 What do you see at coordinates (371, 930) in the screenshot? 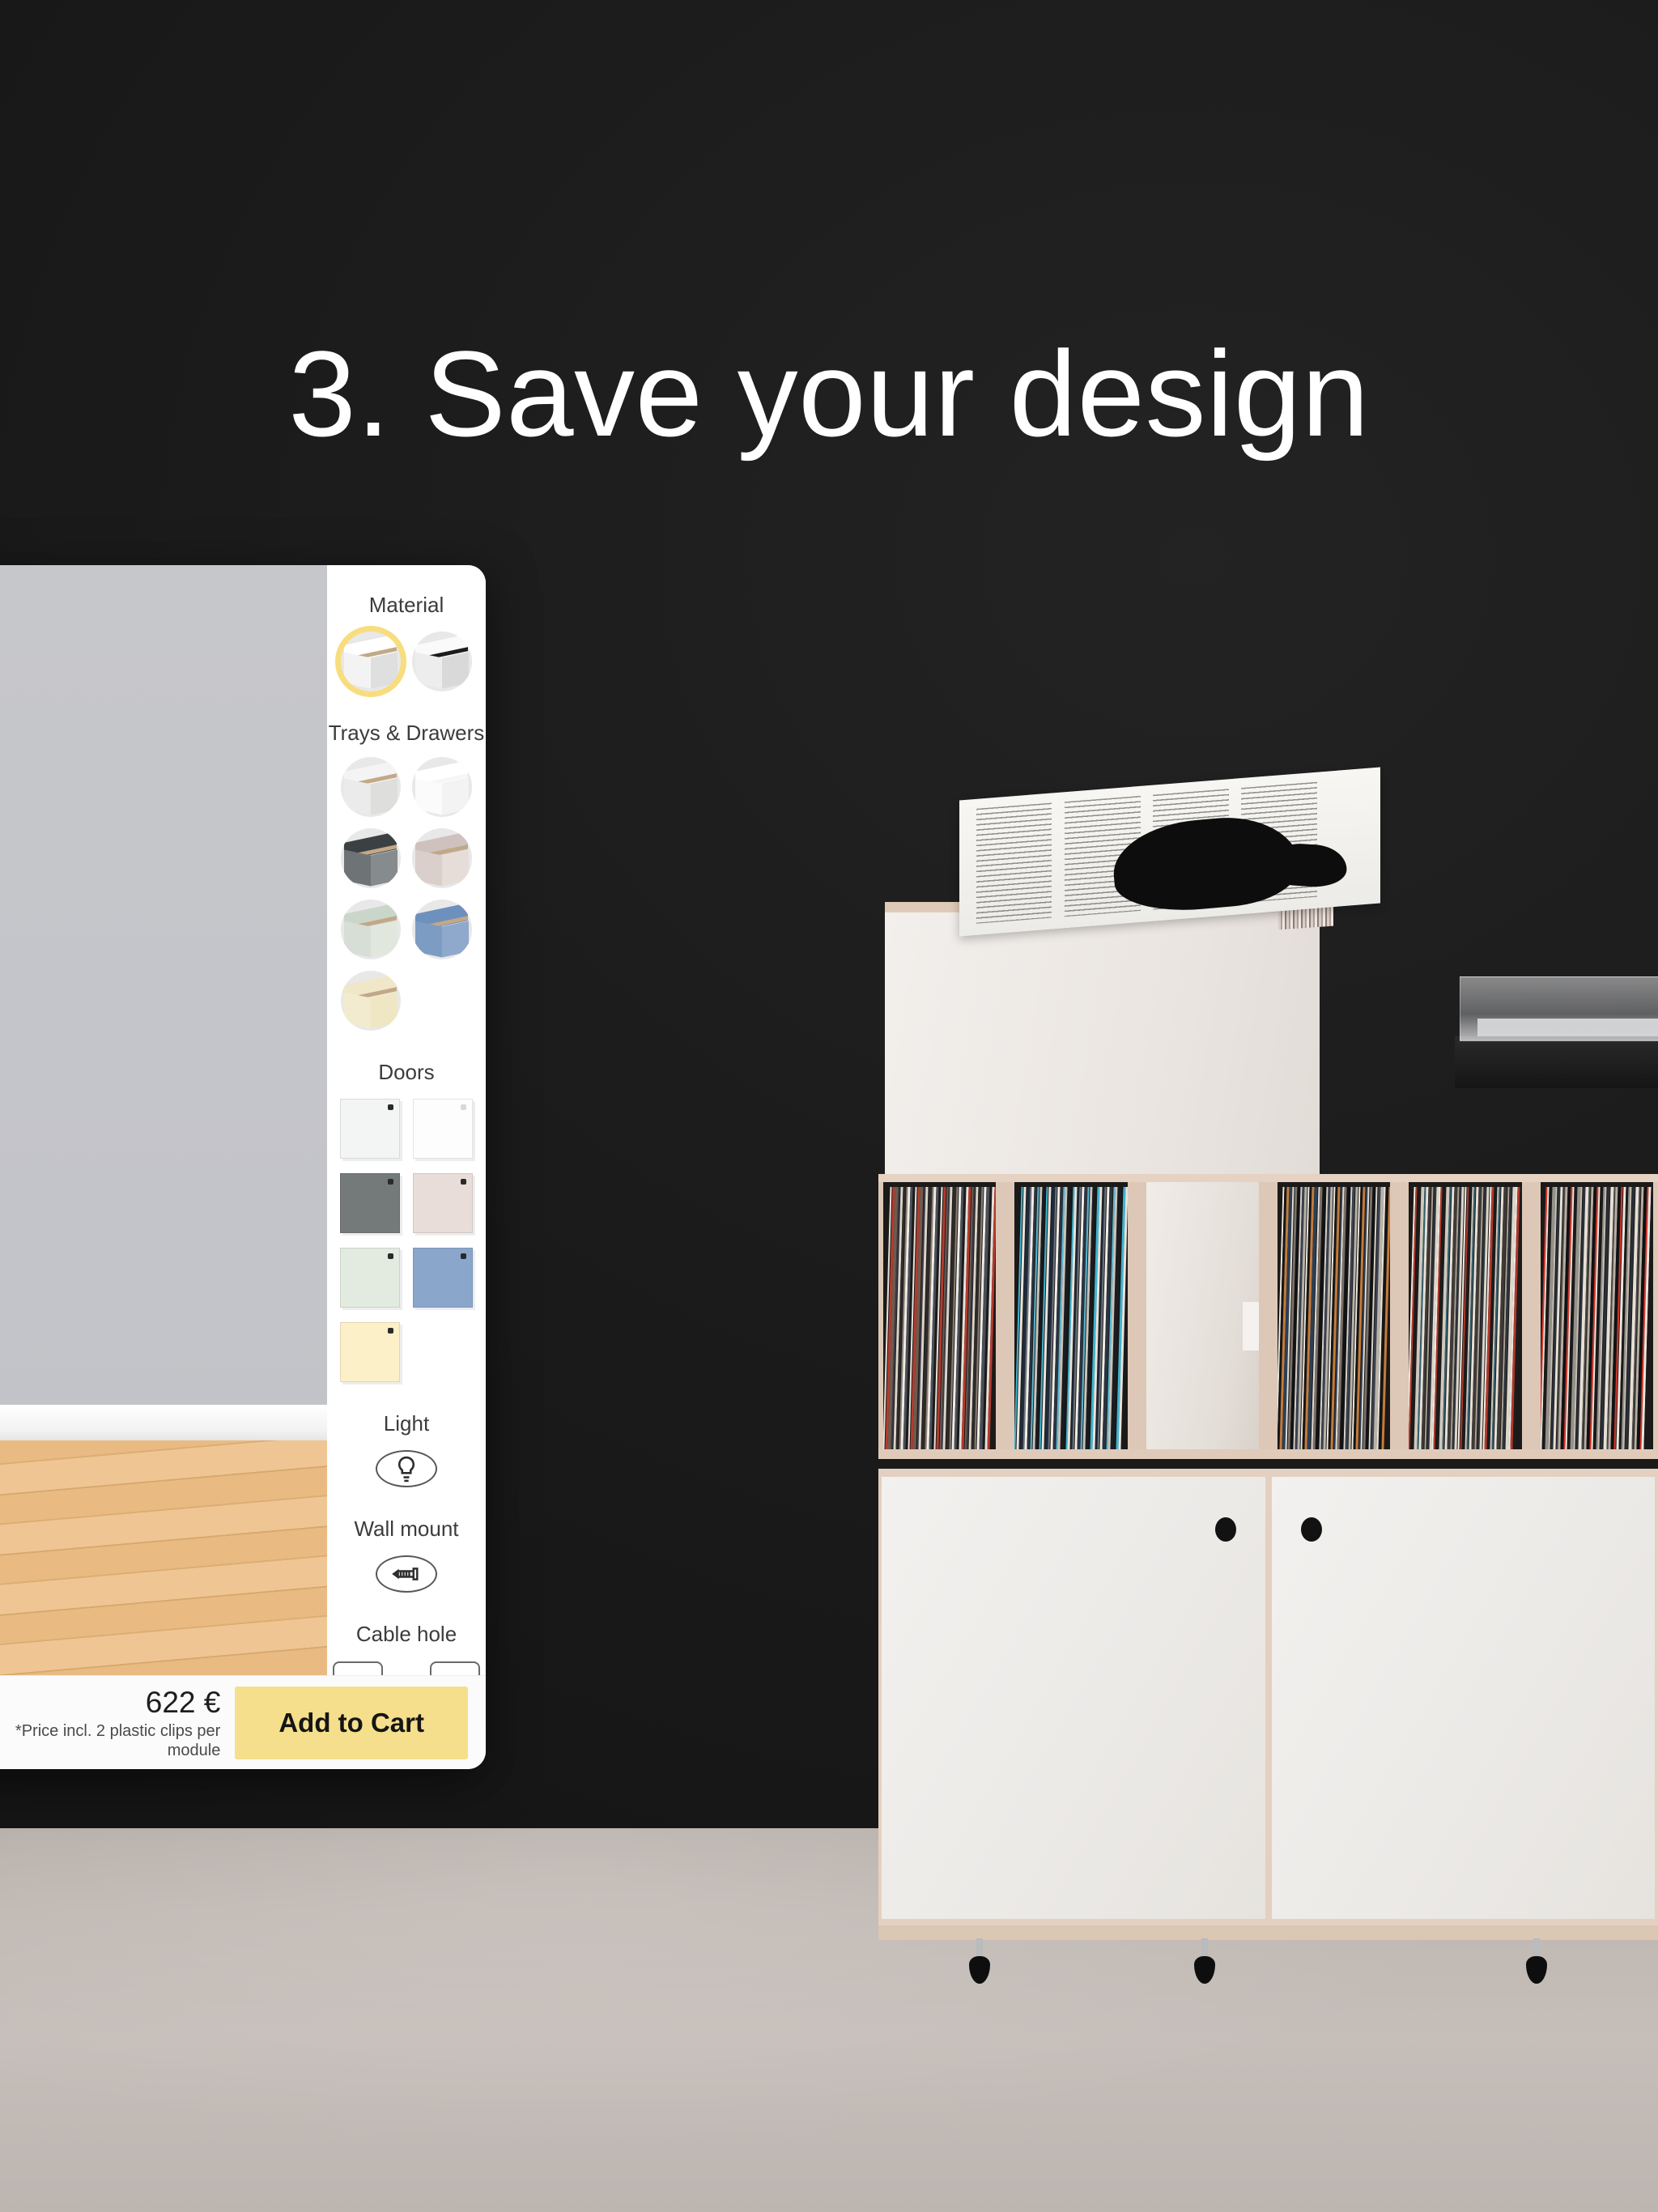
I see `tray-swatch-sage-green` at bounding box center [371, 930].